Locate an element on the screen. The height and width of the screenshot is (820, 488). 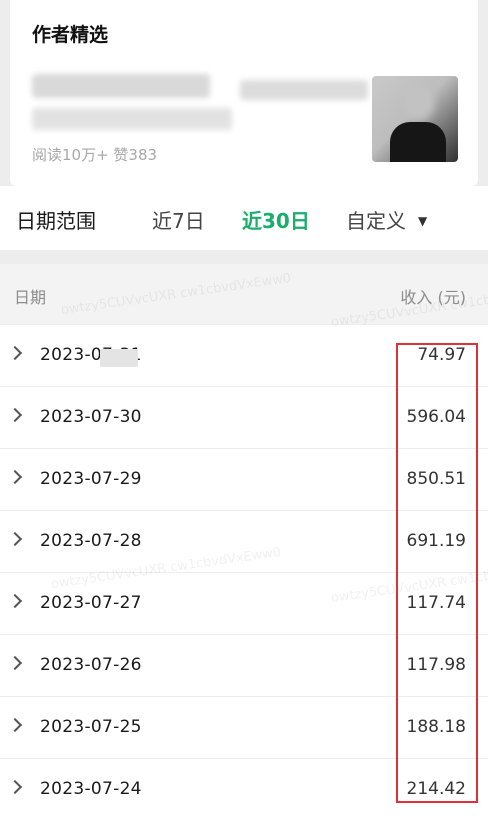
thumbnail-figure is located at coordinates (418, 142).